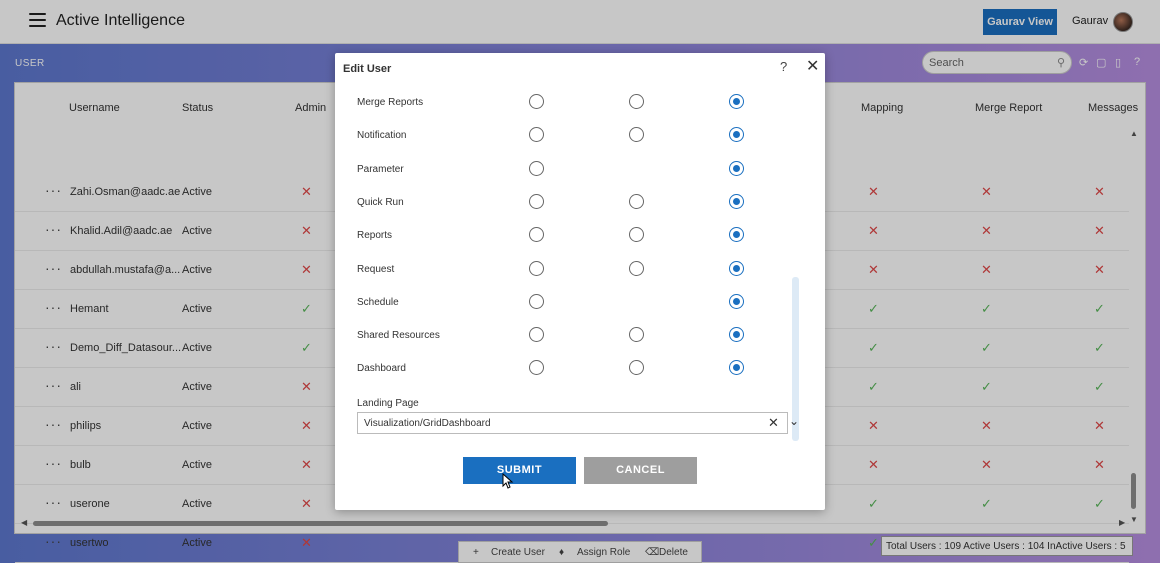  I want to click on permission-label: Merge Reports, so click(390, 102).